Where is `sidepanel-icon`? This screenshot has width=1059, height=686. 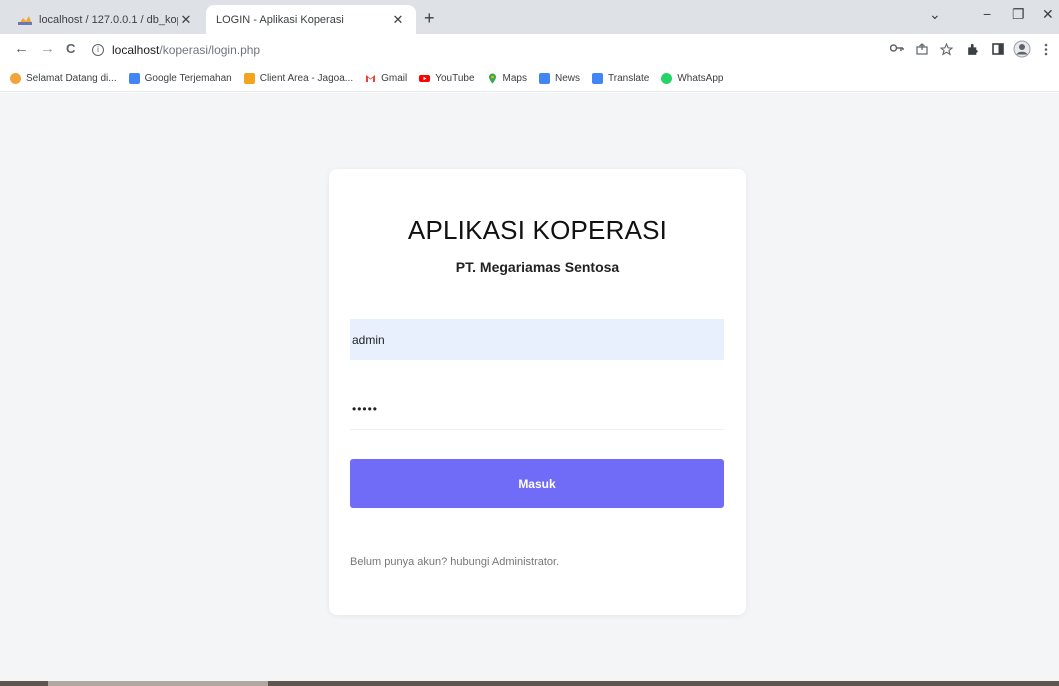
sidepanel-icon is located at coordinates (998, 49).